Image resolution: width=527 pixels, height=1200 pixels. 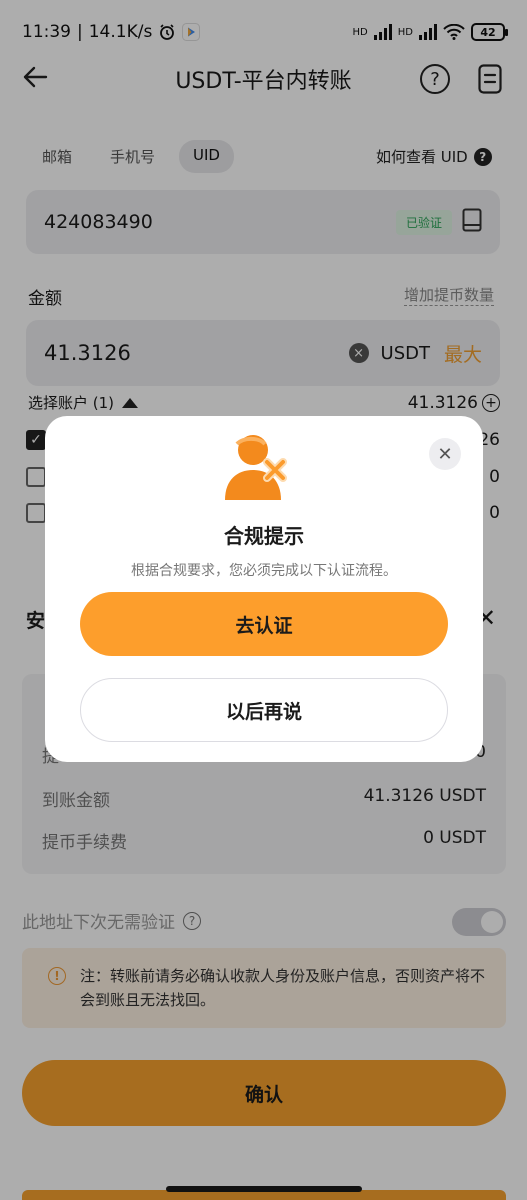 I want to click on dialog-subtitle: 根据合规要求，您必须完成以下认证流程。, so click(x=264, y=571).